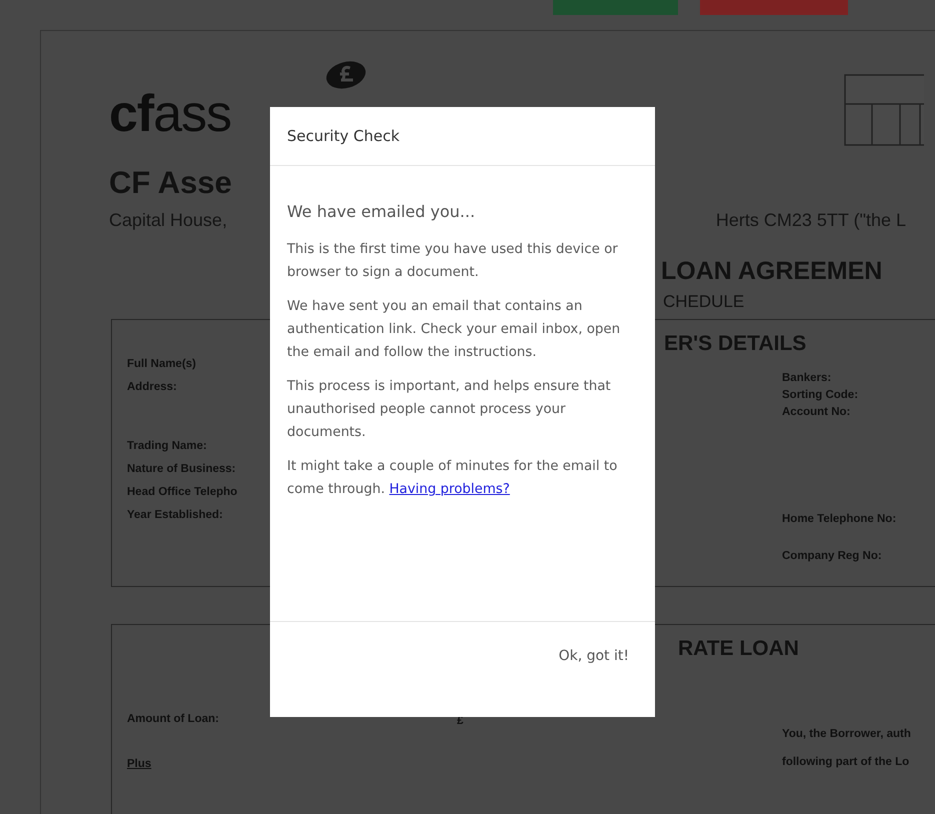 This screenshot has height=814, width=935. Describe the element at coordinates (452, 478) in the screenshot. I see `dialog-paragraph: It might take a couple of minutes for the email to come through. Having problems?` at that location.